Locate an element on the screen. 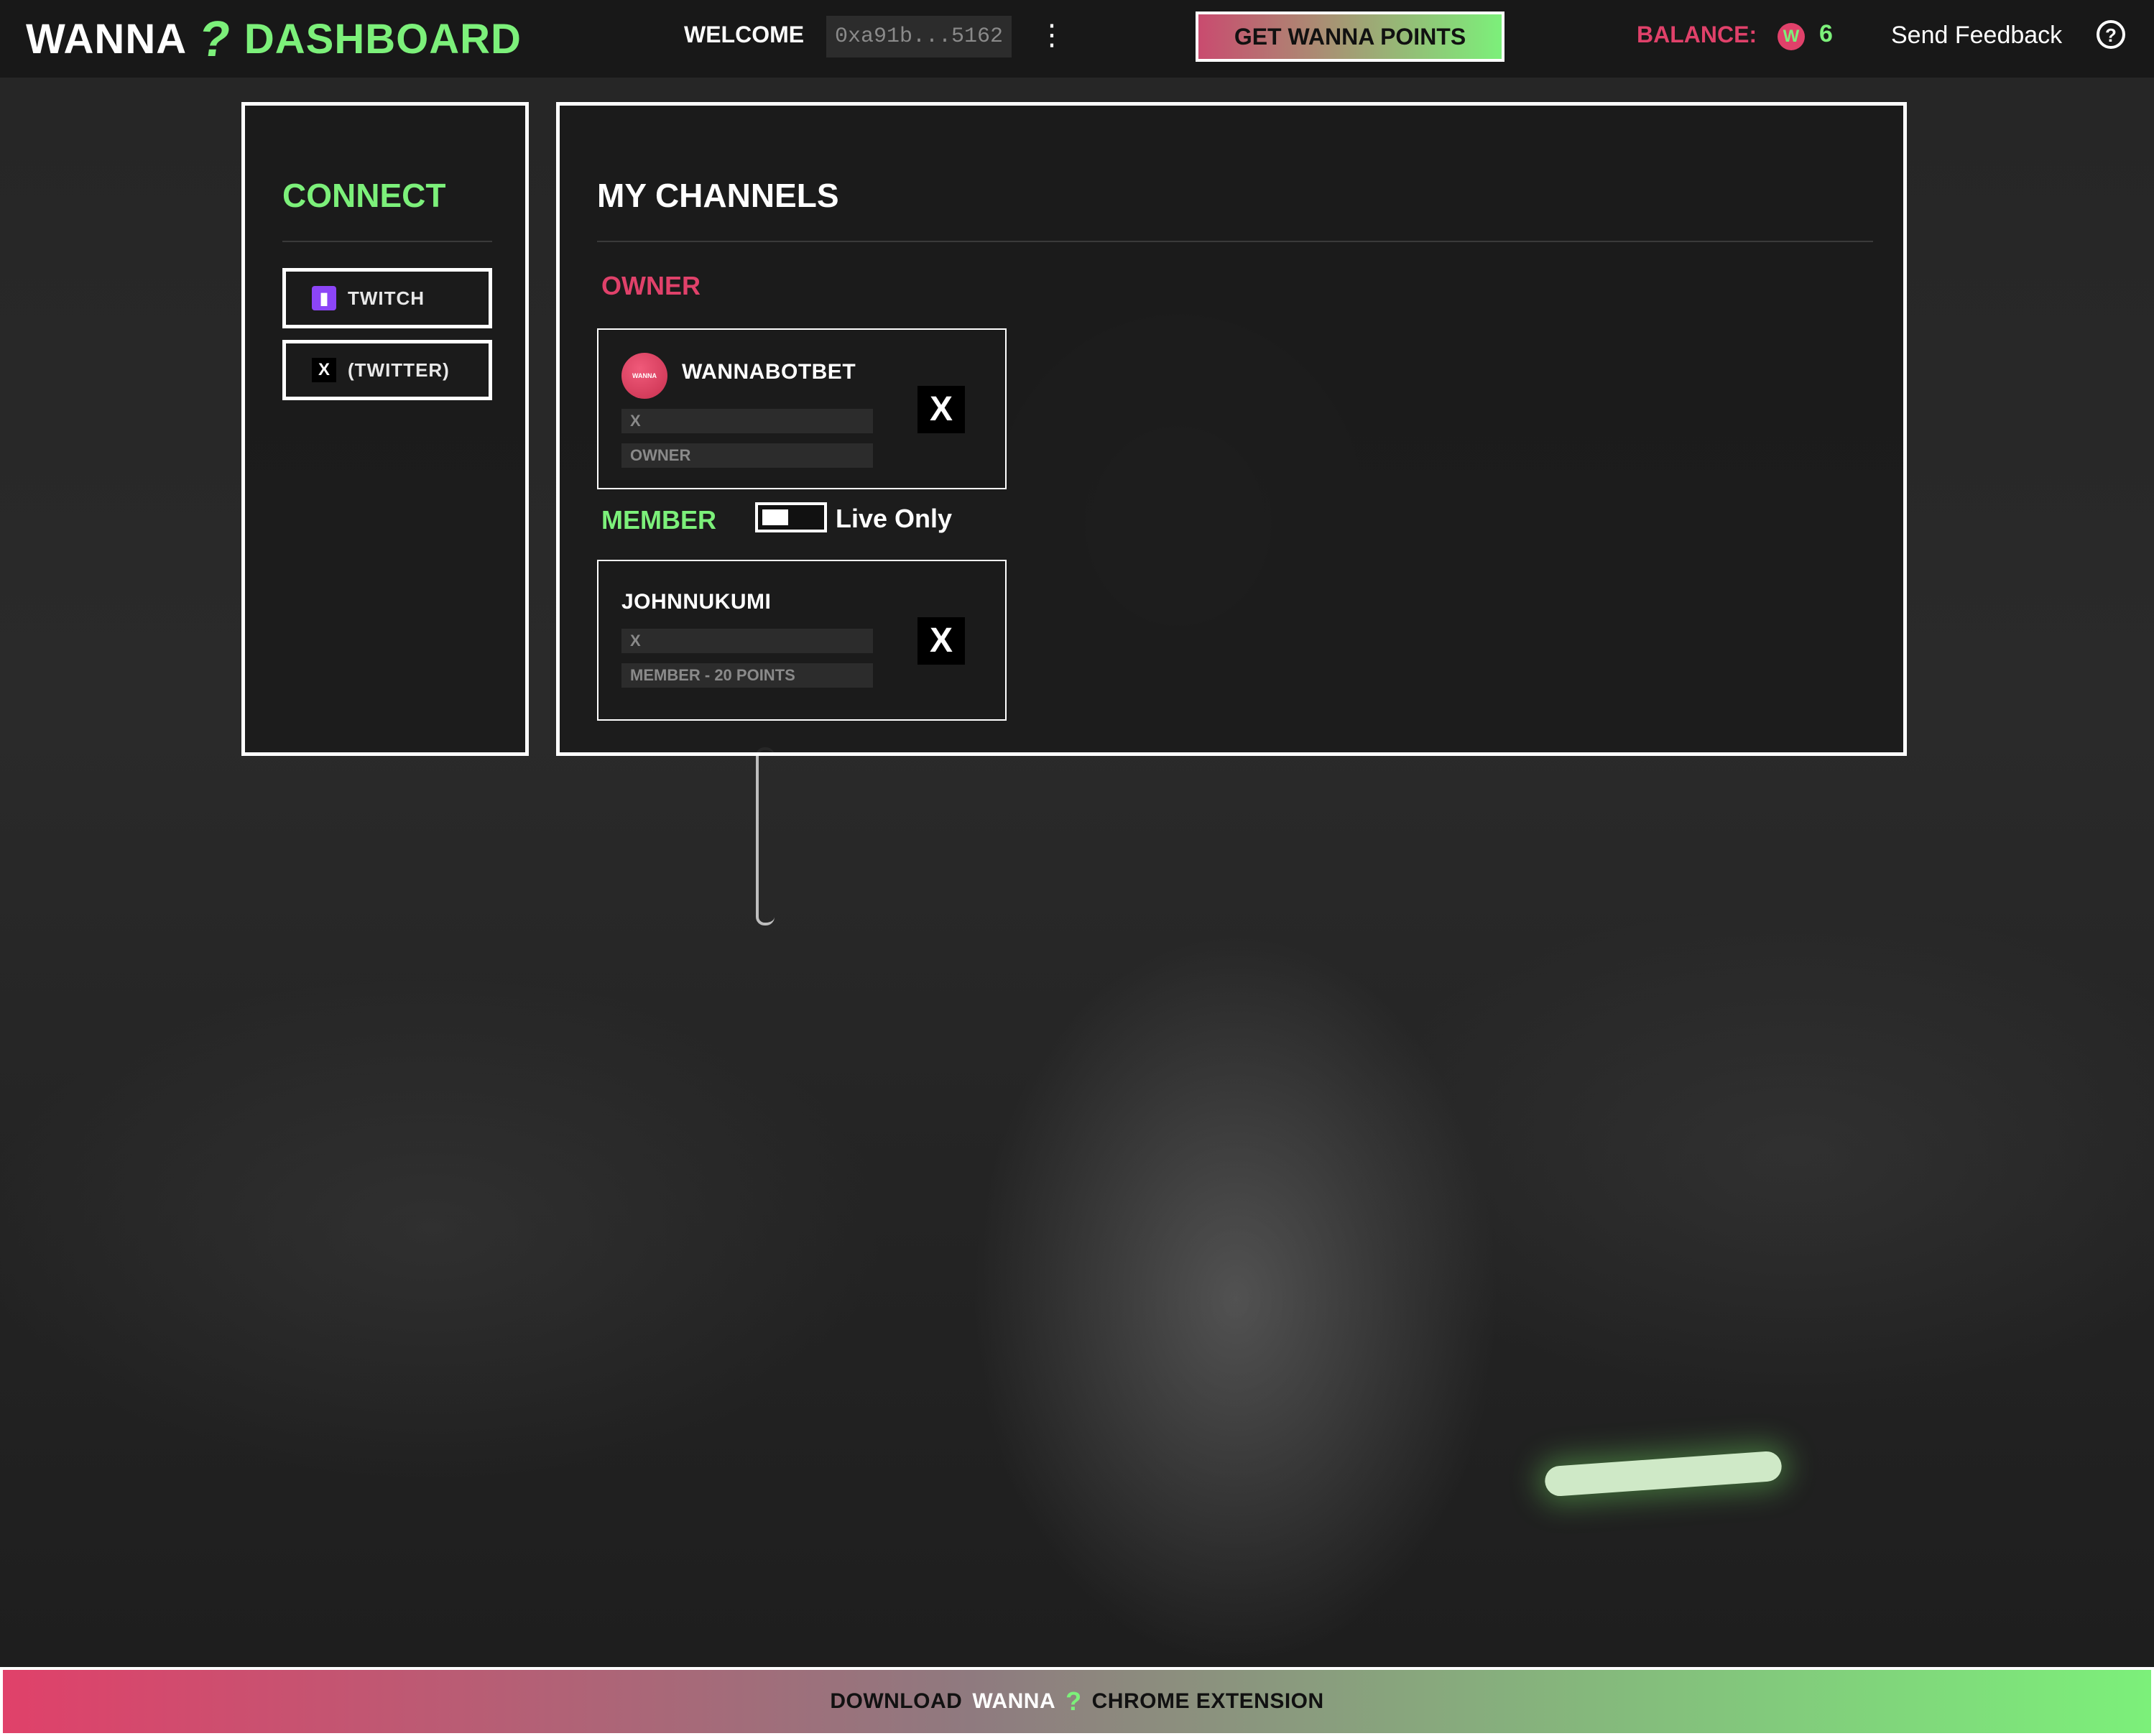 The height and width of the screenshot is (1736, 2154). toggle-knob is located at coordinates (775, 517).